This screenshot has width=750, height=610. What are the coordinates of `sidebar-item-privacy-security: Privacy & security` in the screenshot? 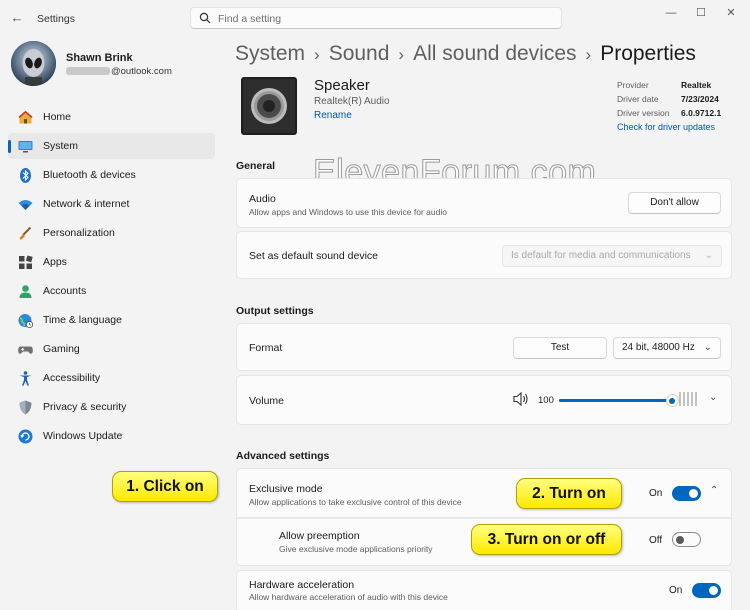 It's located at (111, 407).